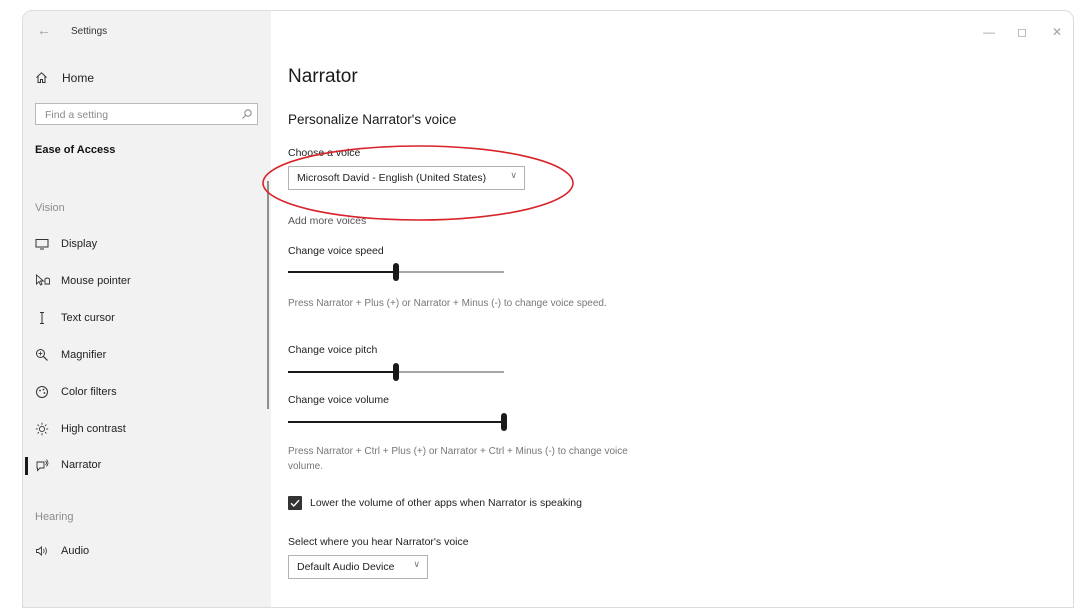 The width and height of the screenshot is (1080, 608). I want to click on sidebar-item-high-contrast: High contrast, so click(147, 430).